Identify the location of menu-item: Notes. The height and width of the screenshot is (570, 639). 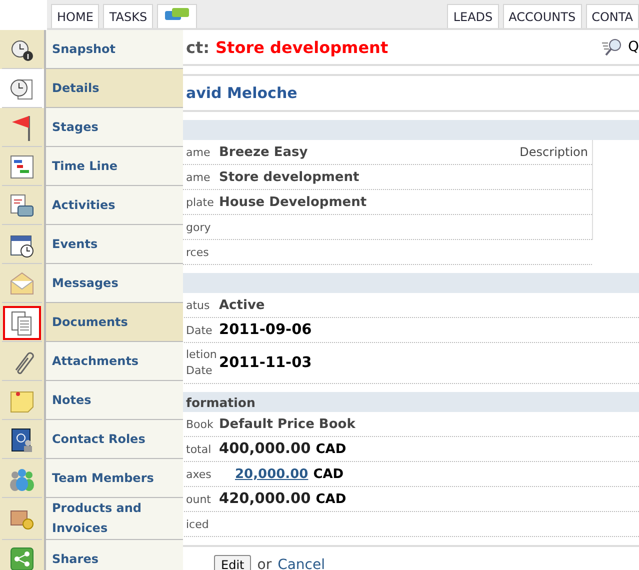
(114, 400).